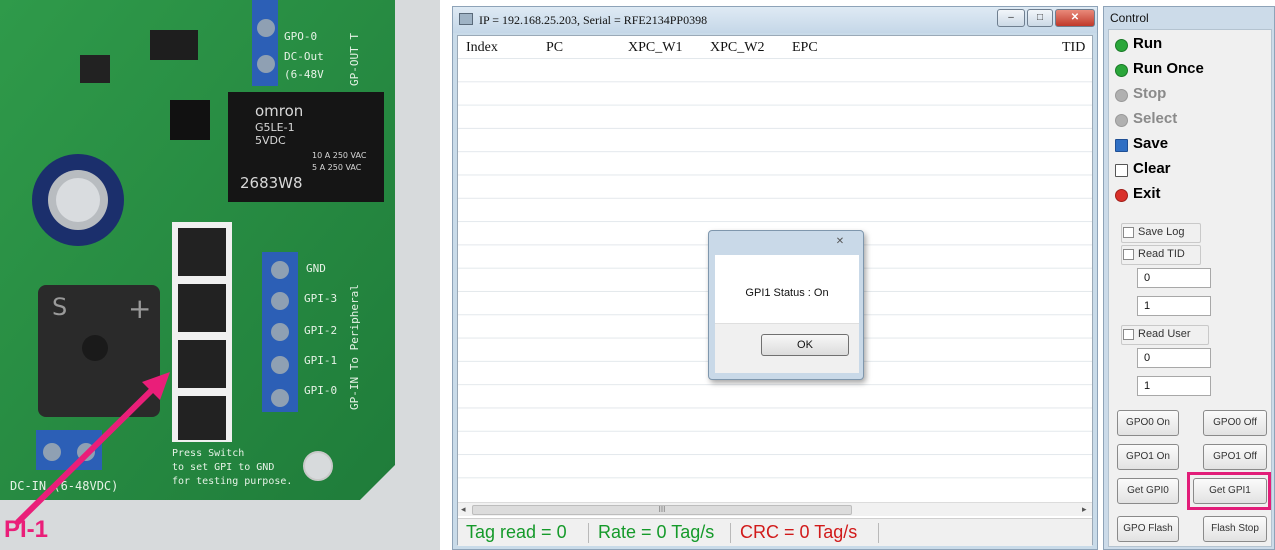 The height and width of the screenshot is (550, 1275). What do you see at coordinates (202, 418) in the screenshot?
I see `gpi0-switch` at bounding box center [202, 418].